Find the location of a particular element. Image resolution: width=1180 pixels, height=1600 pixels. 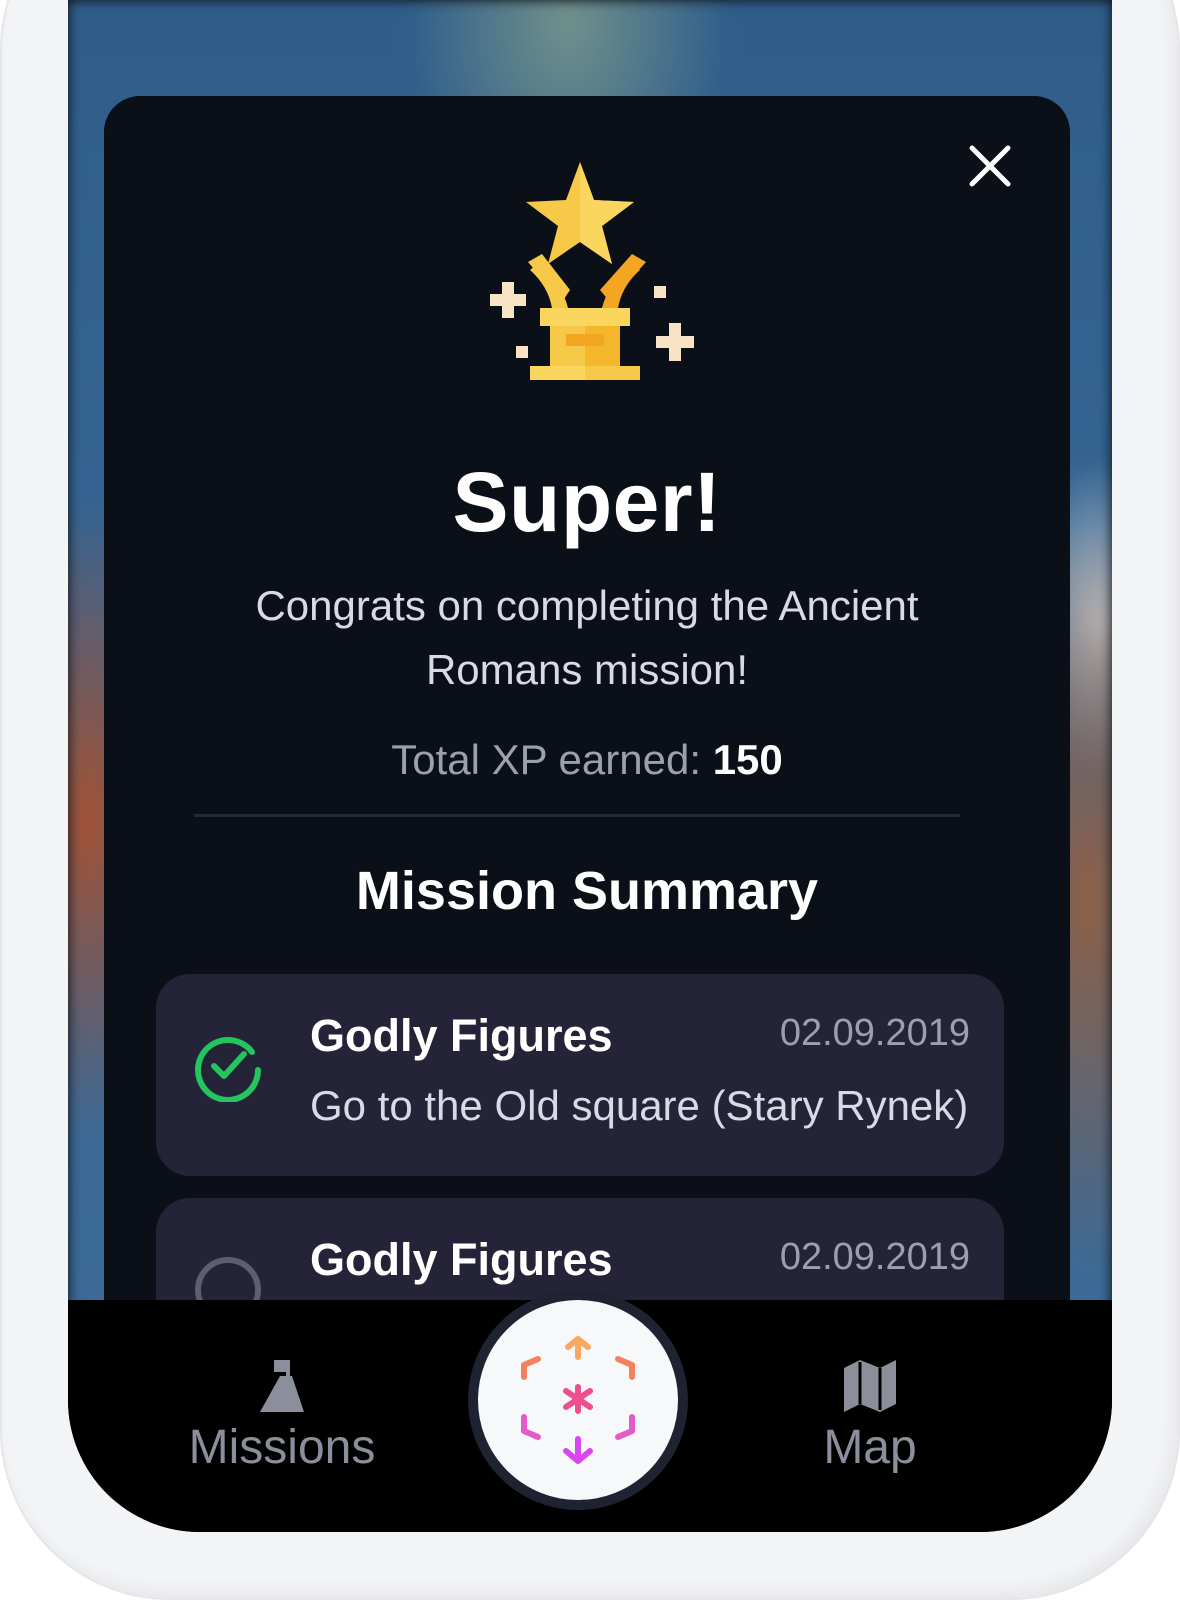

mountain-flag-icon is located at coordinates (282, 1386).